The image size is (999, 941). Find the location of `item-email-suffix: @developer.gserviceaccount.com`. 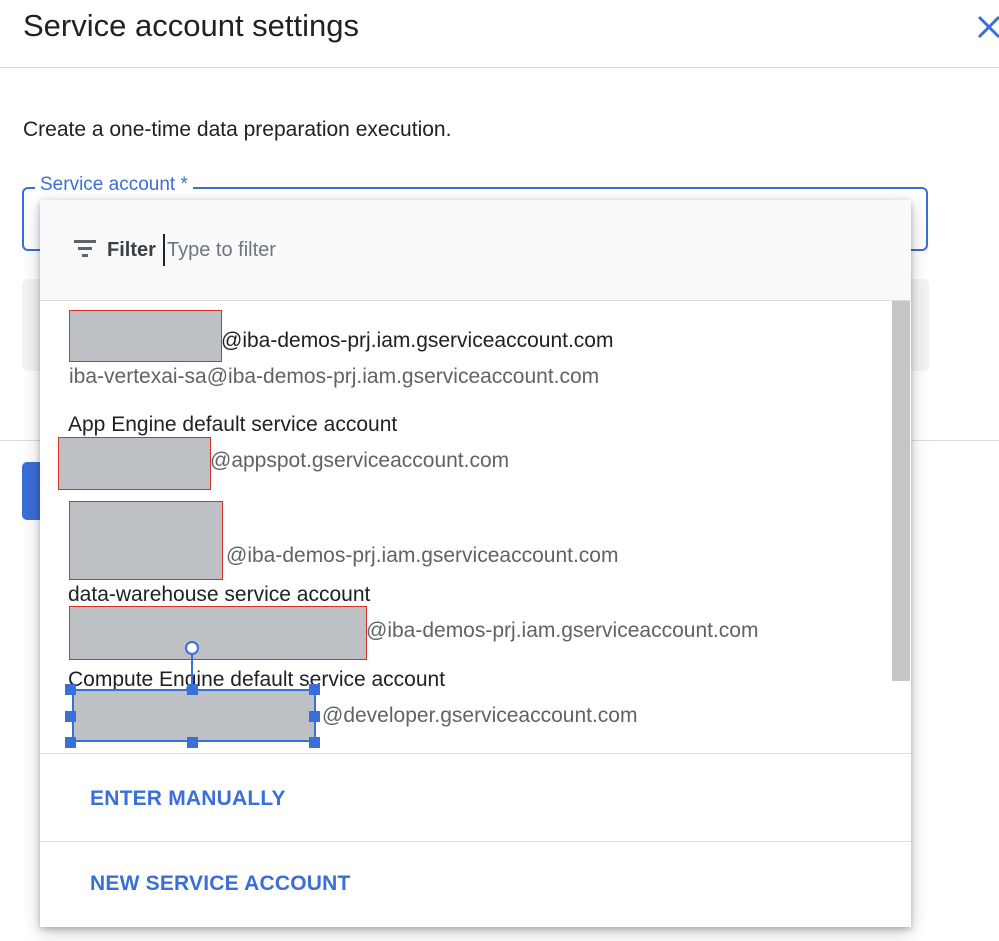

item-email-suffix: @developer.gserviceaccount.com is located at coordinates (480, 715).